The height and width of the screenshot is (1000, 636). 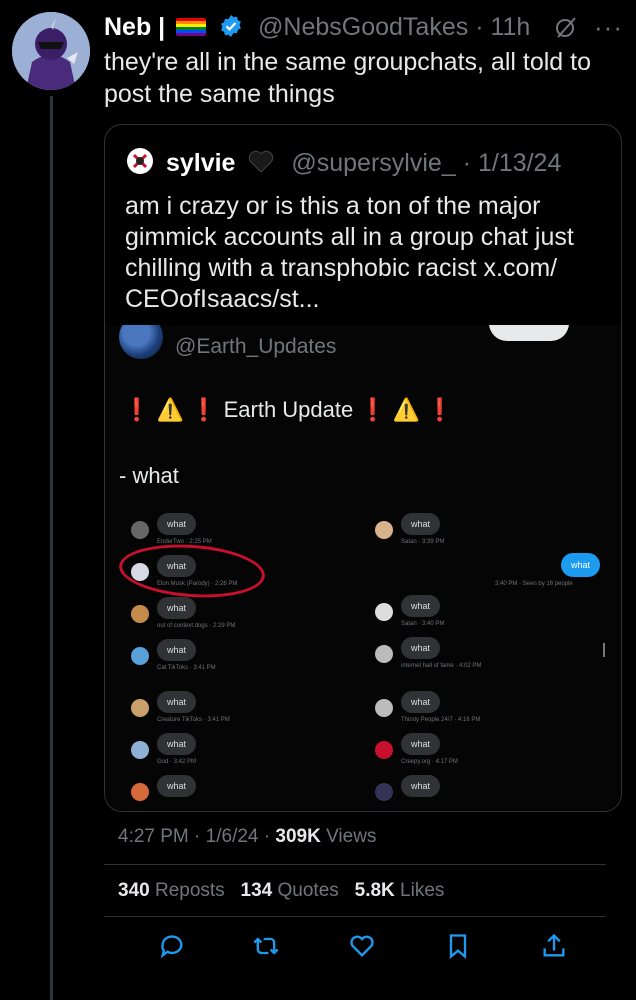 What do you see at coordinates (196, 626) in the screenshot?
I see `chat-meta: out of context dogs · 2:29 PM` at bounding box center [196, 626].